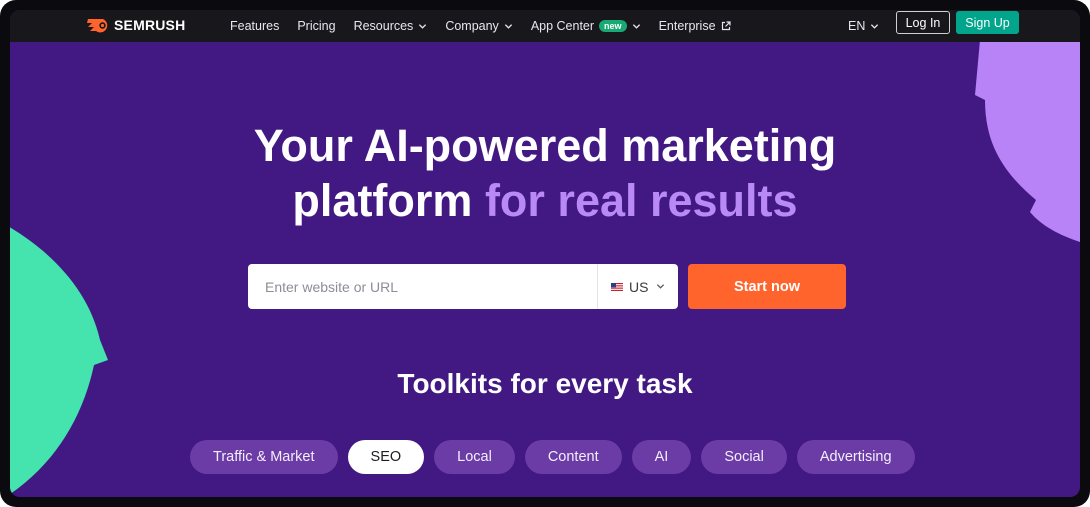 Image resolution: width=1090 pixels, height=507 pixels. I want to click on search-divider, so click(597, 286).